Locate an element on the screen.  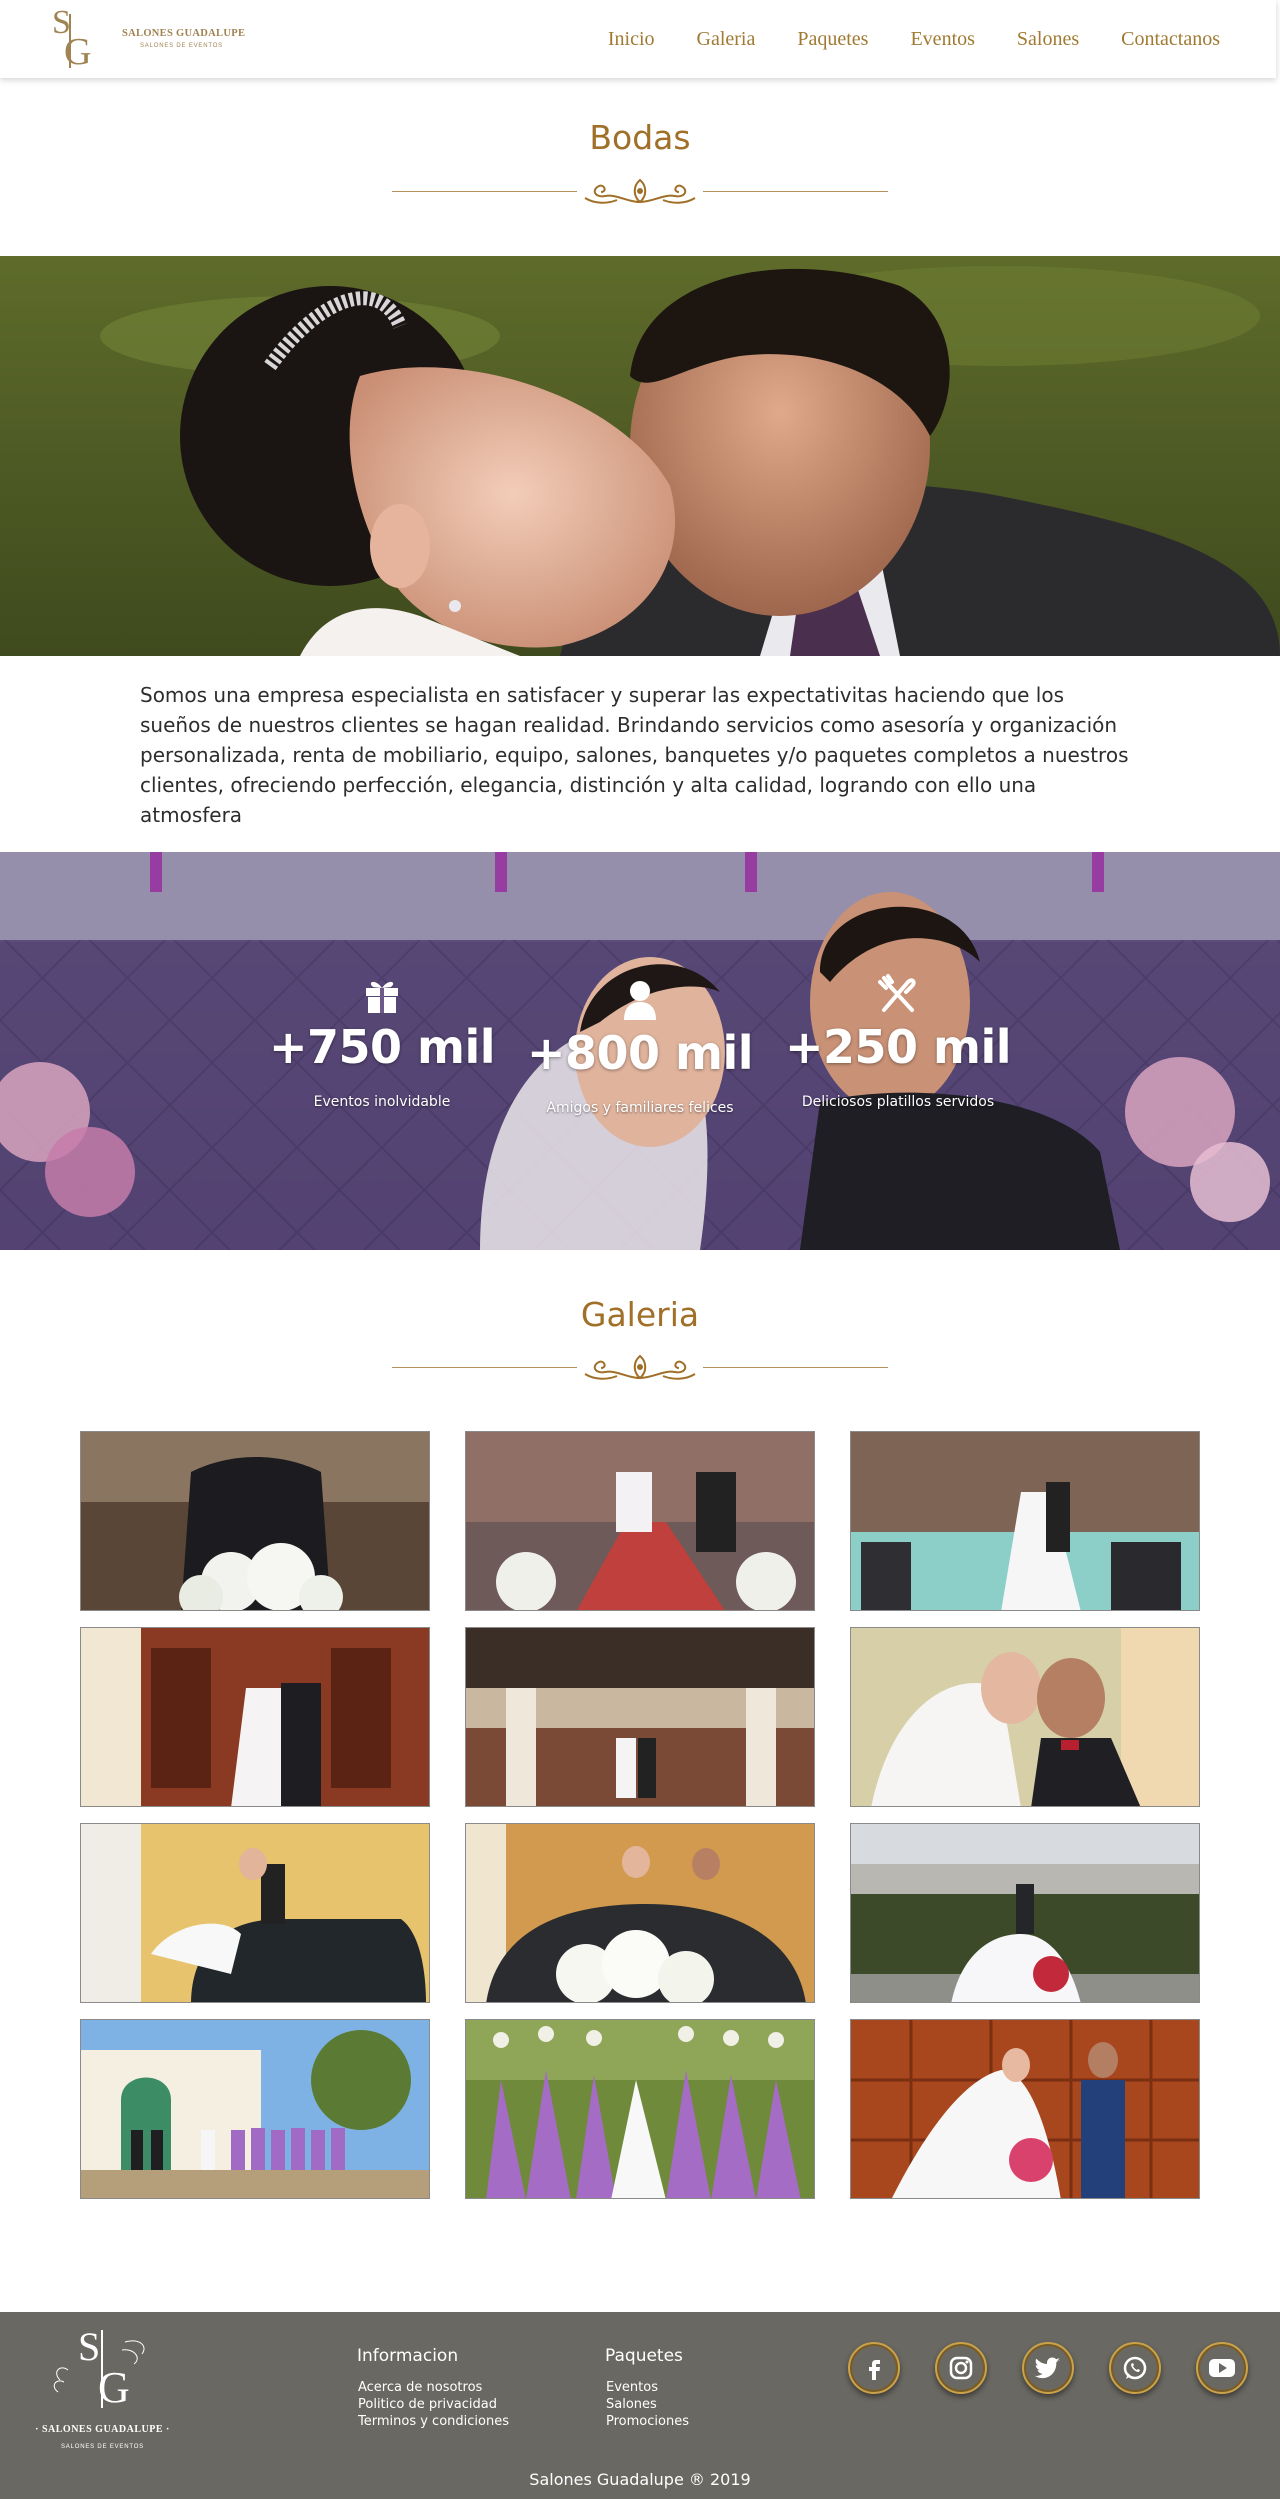
nav-galeria: Galeria is located at coordinates (726, 39).